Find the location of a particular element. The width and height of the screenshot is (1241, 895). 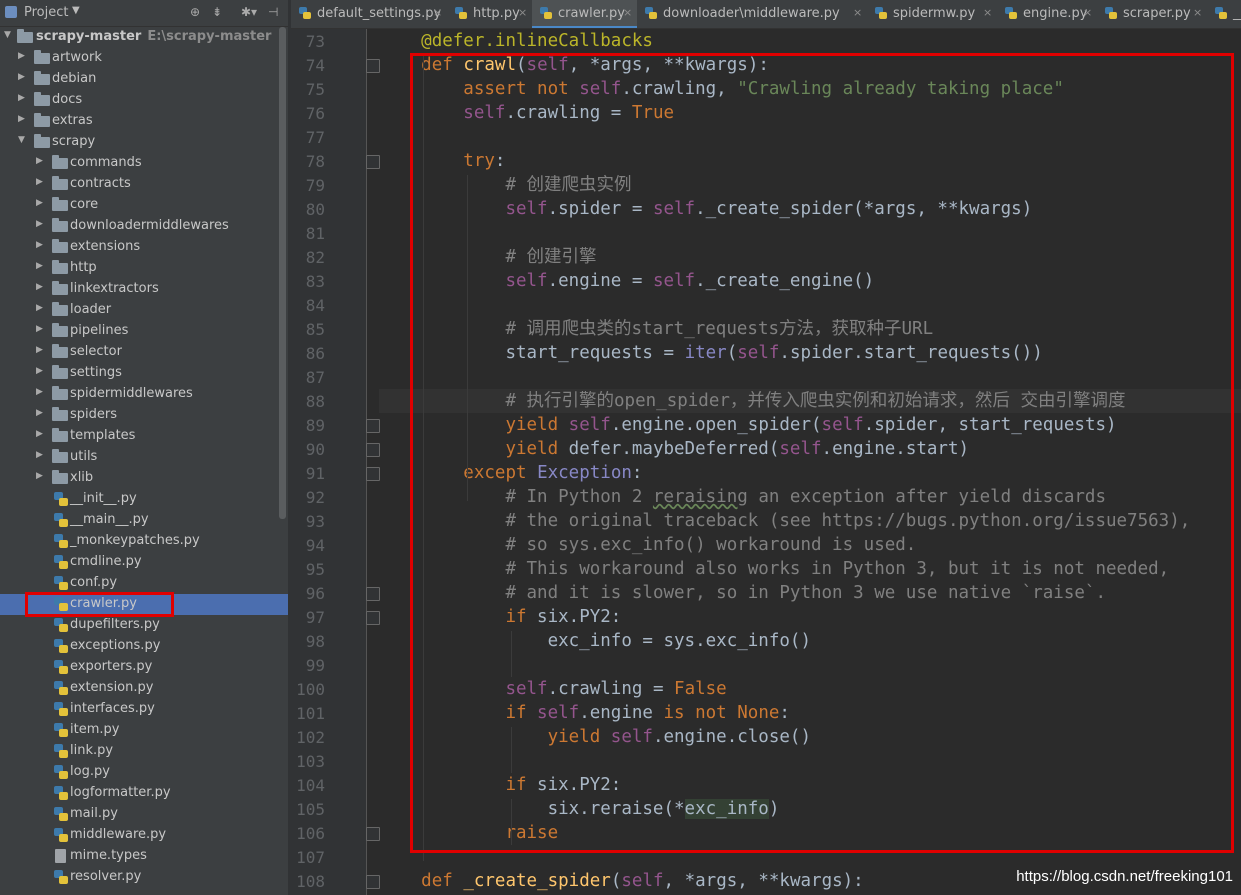

tree-folder: ▶ selector is located at coordinates (144, 352).